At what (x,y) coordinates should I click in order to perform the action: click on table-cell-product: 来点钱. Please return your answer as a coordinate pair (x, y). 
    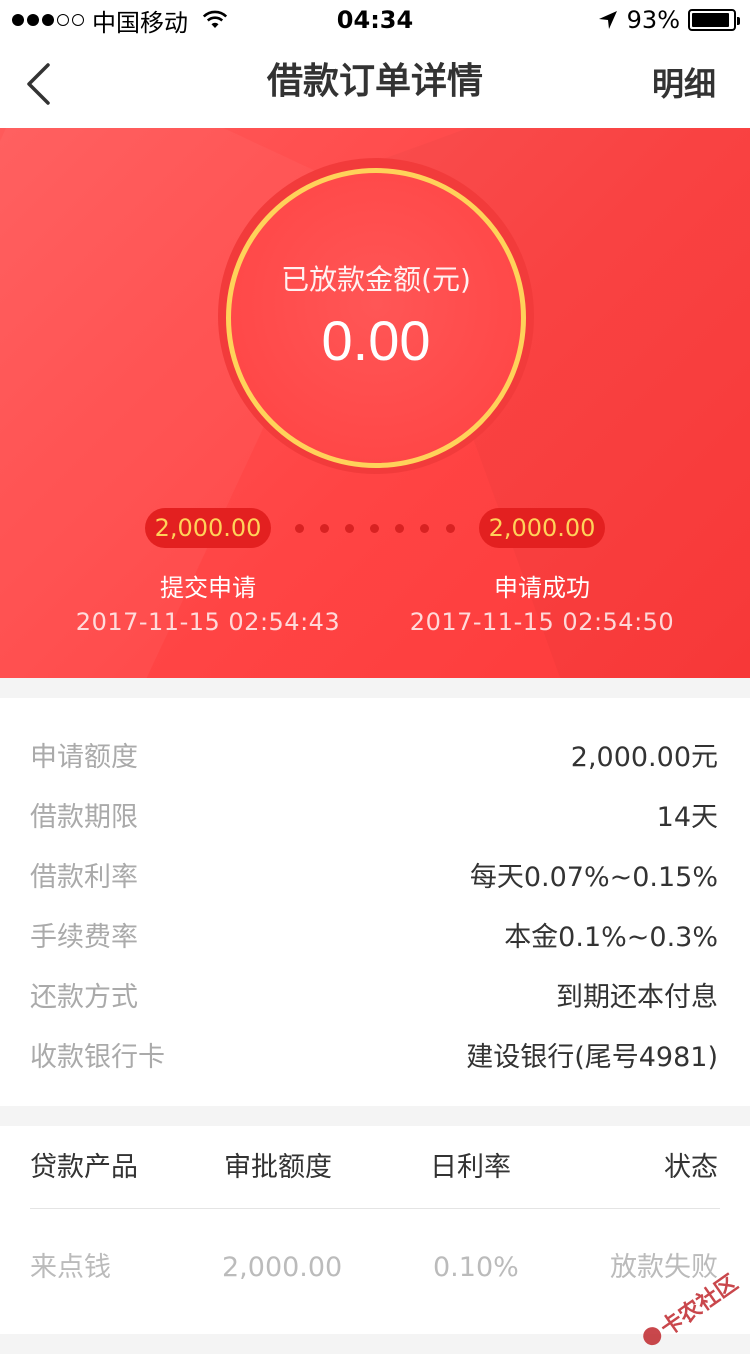
    Looking at the image, I should click on (70, 1267).